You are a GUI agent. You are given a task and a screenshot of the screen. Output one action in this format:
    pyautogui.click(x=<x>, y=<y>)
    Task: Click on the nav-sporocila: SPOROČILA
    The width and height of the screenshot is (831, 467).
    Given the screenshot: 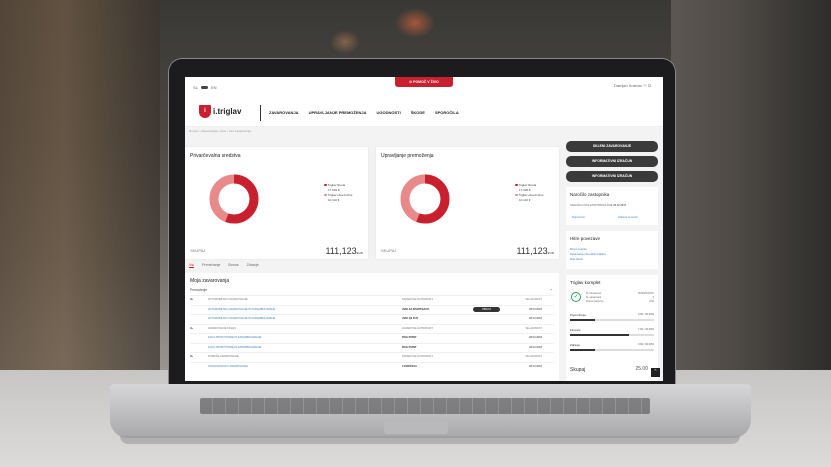 What is the action you would take?
    pyautogui.click(x=447, y=112)
    